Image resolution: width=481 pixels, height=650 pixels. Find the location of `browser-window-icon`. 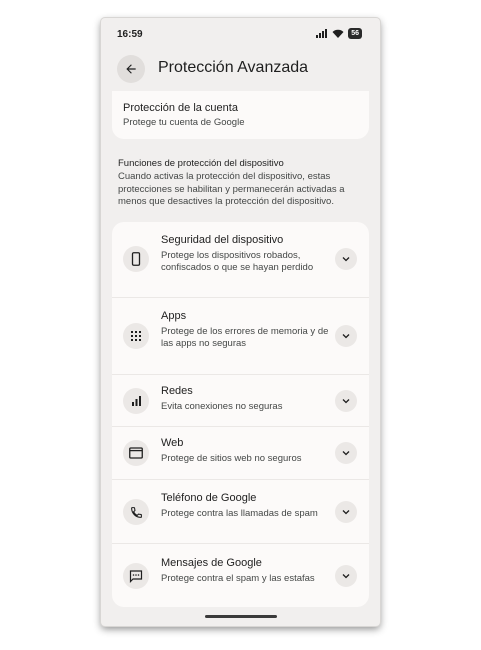

browser-window-icon is located at coordinates (136, 453).